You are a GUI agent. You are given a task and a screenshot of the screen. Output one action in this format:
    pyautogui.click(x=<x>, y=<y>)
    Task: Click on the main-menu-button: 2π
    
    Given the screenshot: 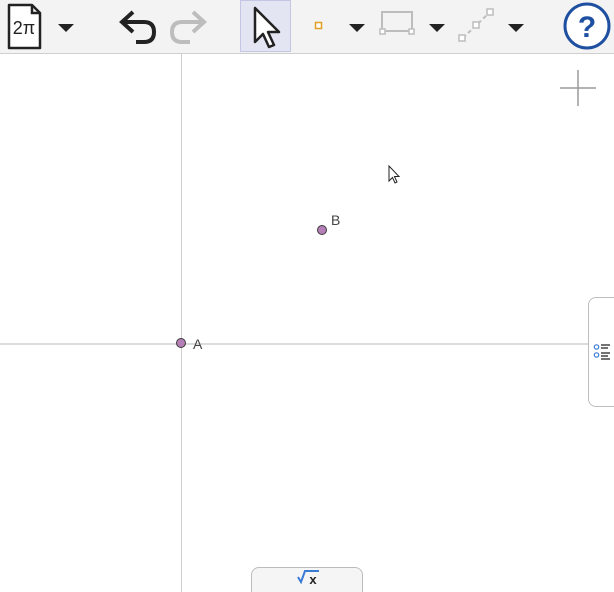 What is the action you would take?
    pyautogui.click(x=24, y=26)
    